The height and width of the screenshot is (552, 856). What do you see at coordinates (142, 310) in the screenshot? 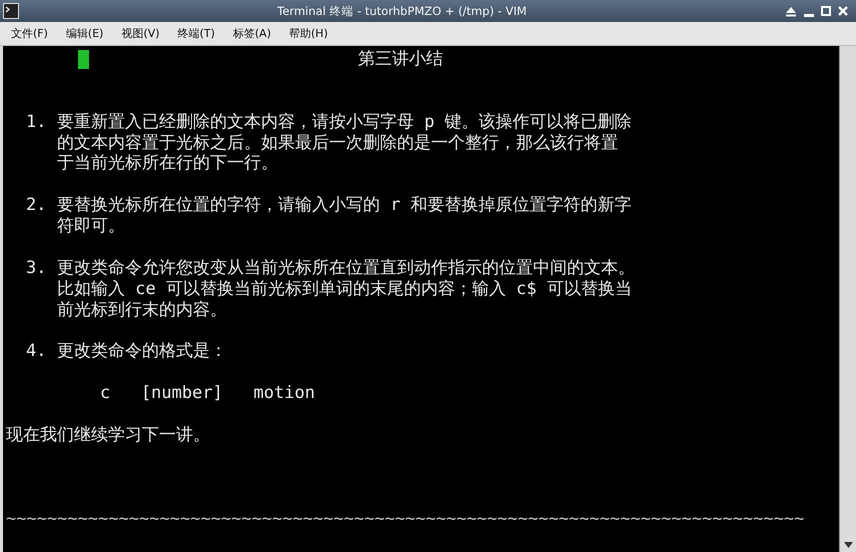
I see `tutorial-line: 前光标到行末的内容。` at bounding box center [142, 310].